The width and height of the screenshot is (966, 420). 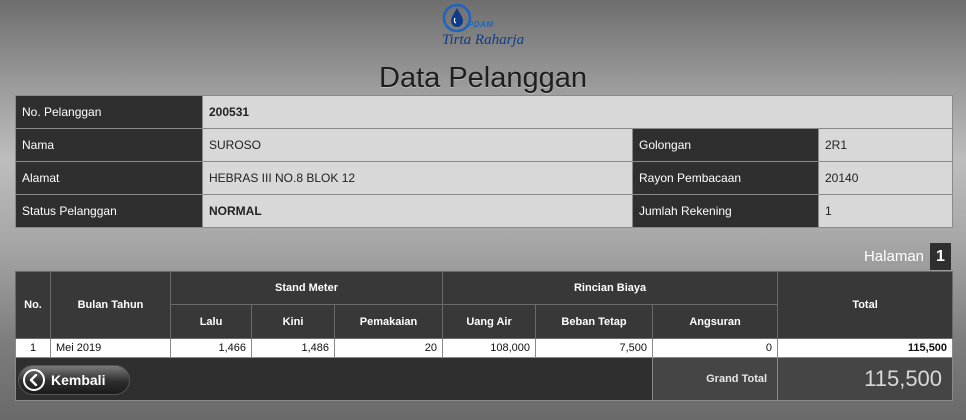 I want to click on back-button-label: Kembali, so click(x=78, y=380).